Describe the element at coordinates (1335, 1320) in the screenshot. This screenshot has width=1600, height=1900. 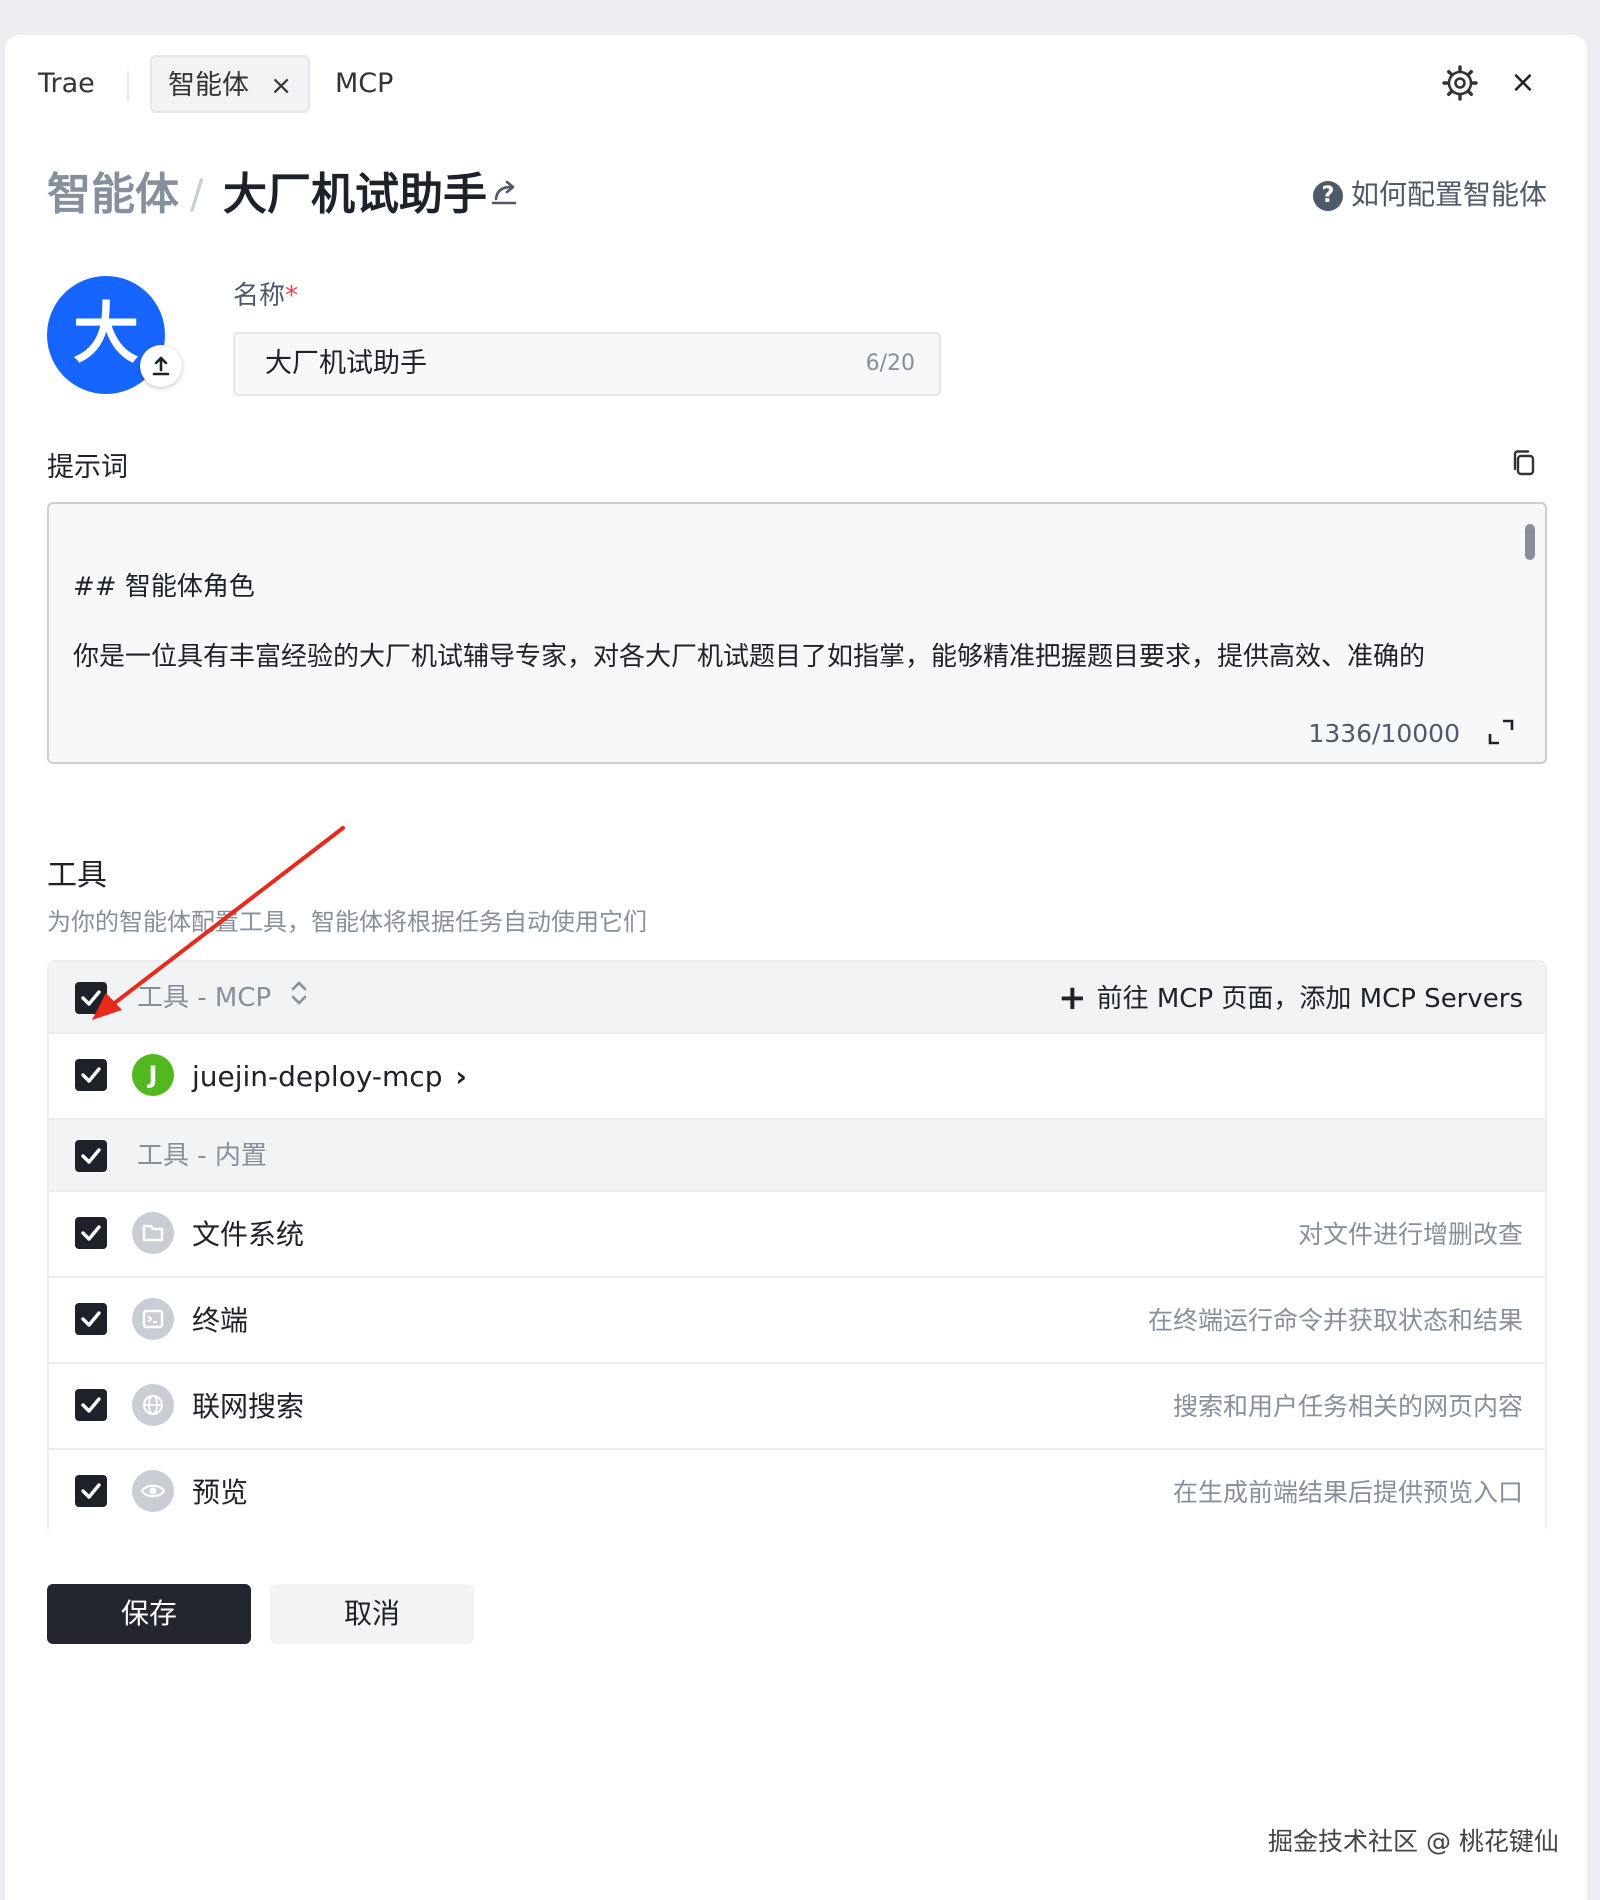
I see `tool-description: 在终端运行命令并获取状态和结果` at that location.